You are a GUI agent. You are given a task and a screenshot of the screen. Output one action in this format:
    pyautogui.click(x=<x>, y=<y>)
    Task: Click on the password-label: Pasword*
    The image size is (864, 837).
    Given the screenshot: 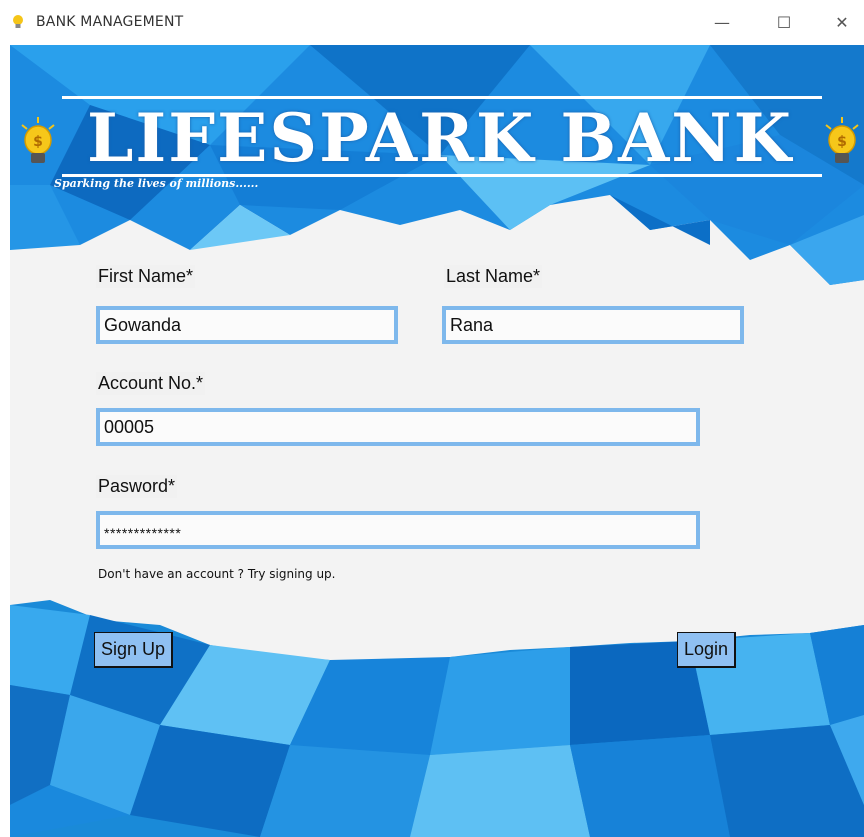 What is the action you would take?
    pyautogui.click(x=137, y=486)
    